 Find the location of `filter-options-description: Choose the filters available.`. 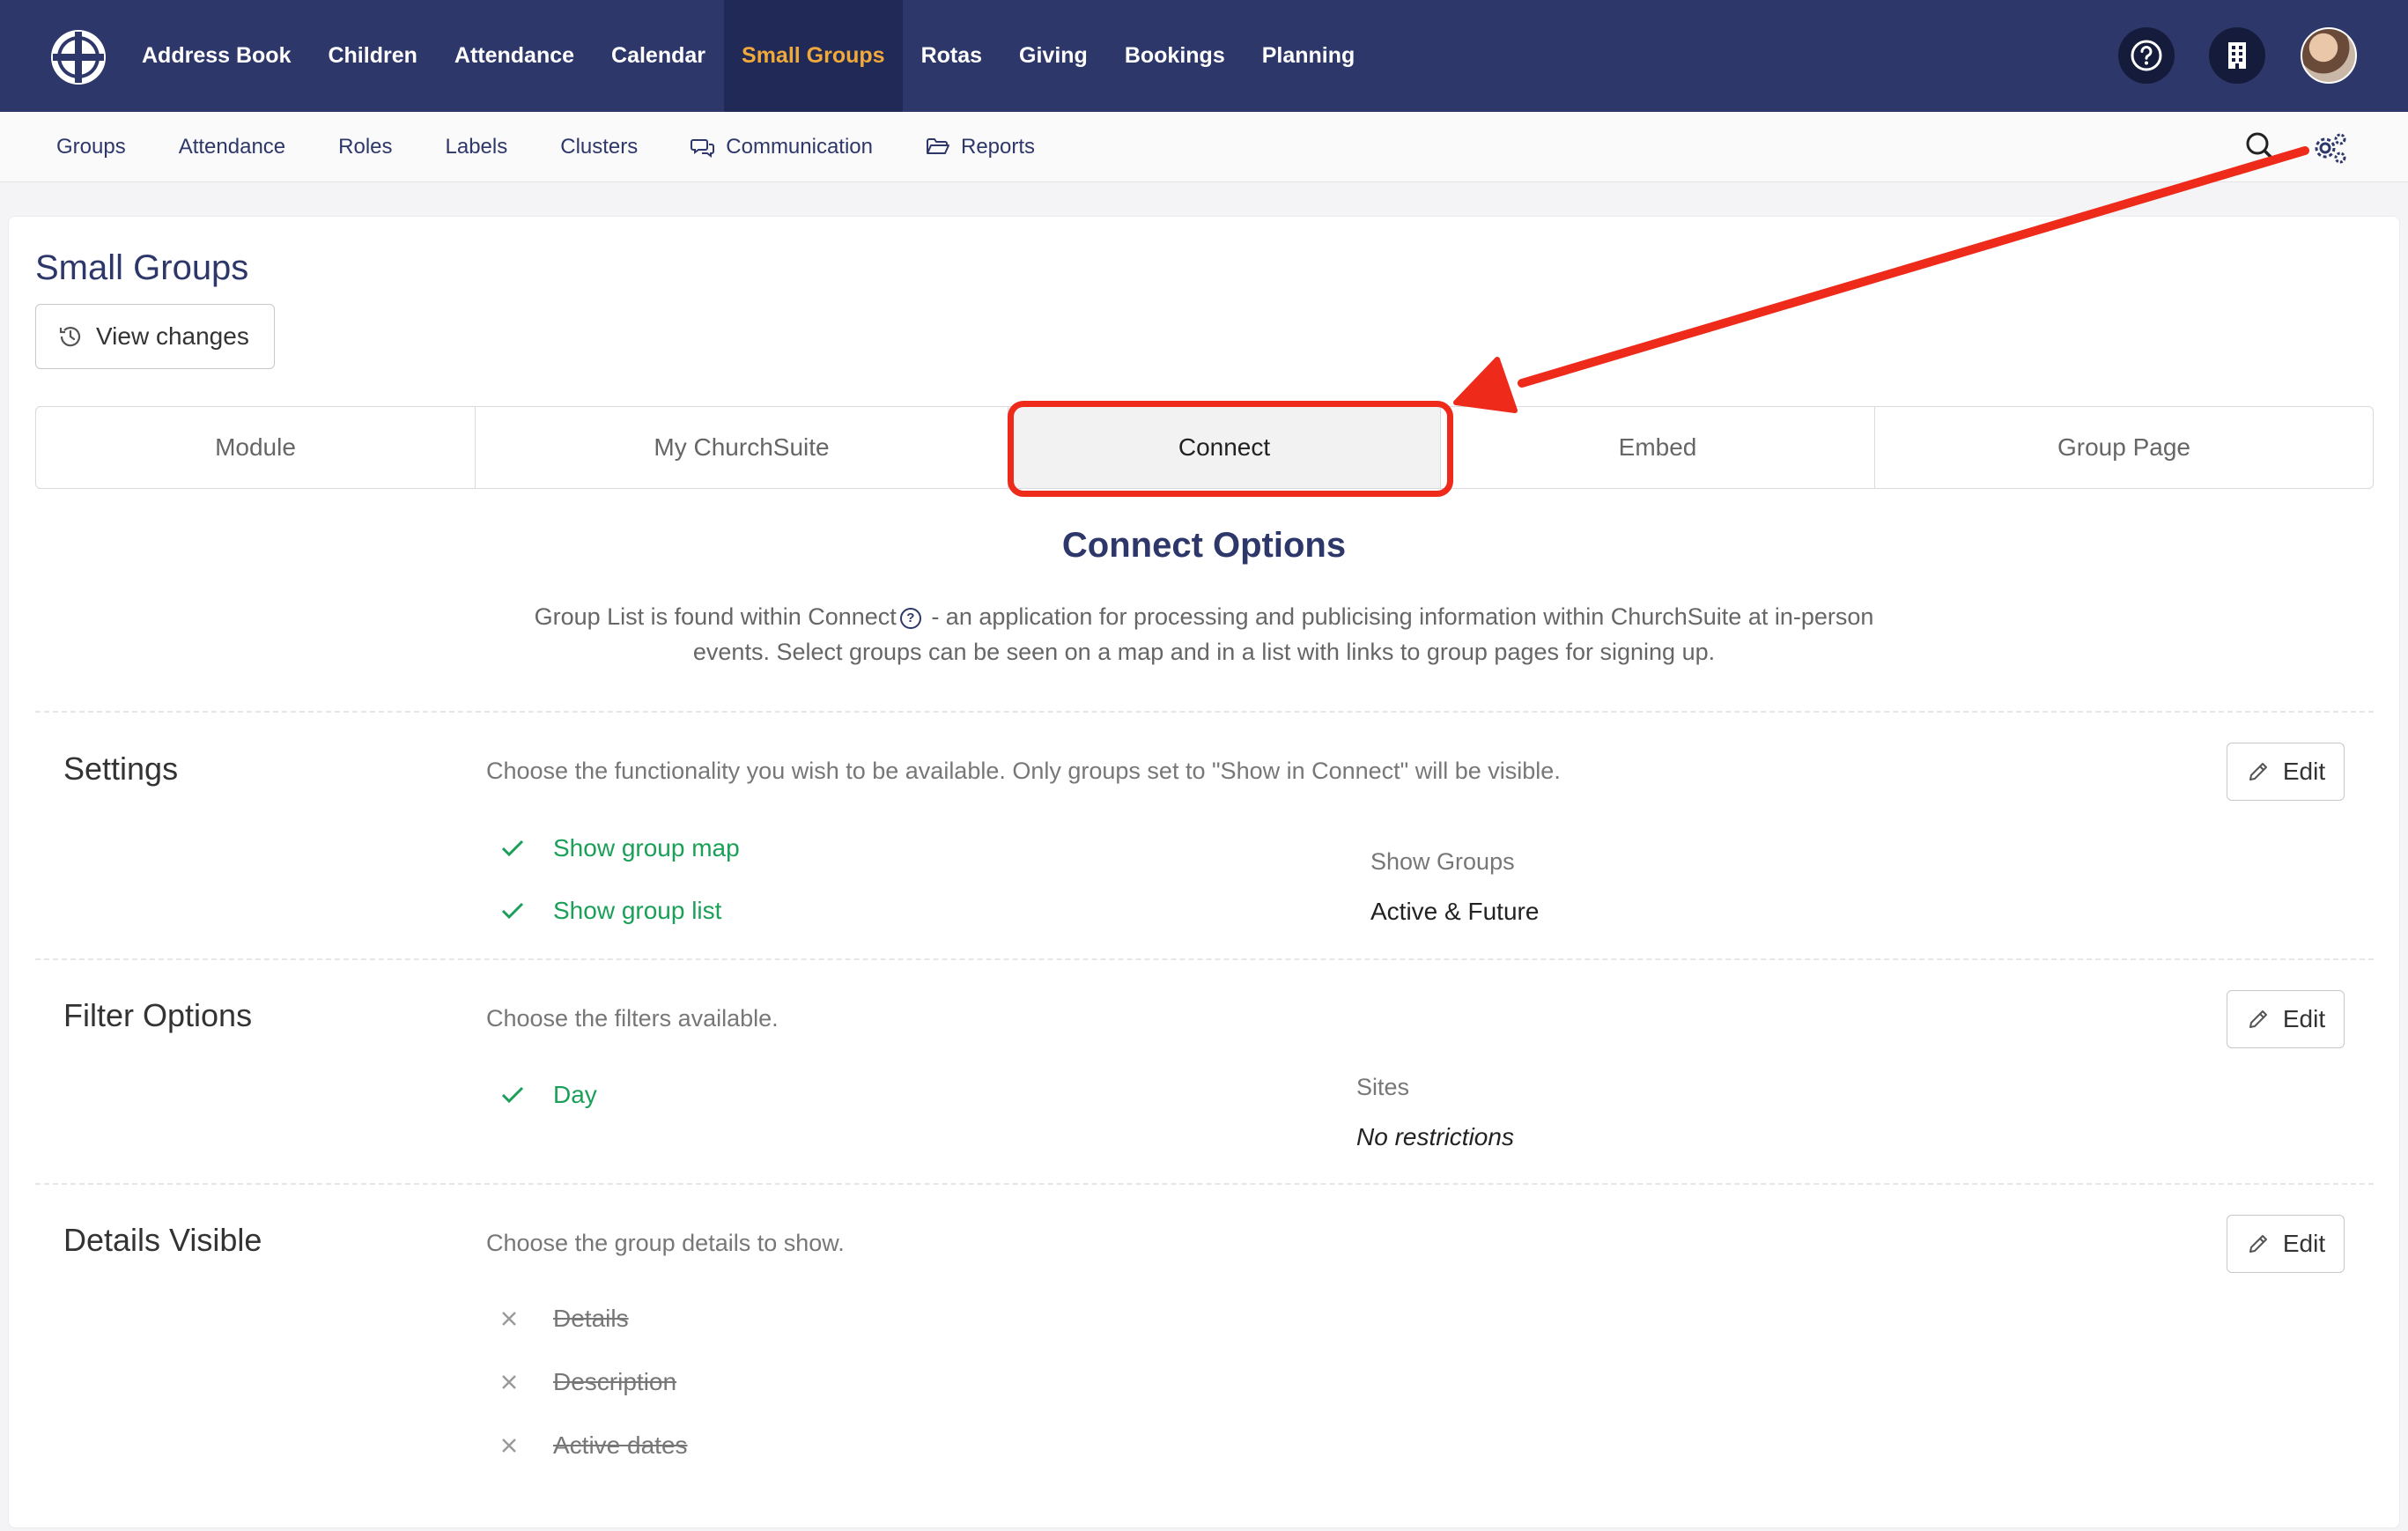

filter-options-description: Choose the filters available. is located at coordinates (632, 1018).